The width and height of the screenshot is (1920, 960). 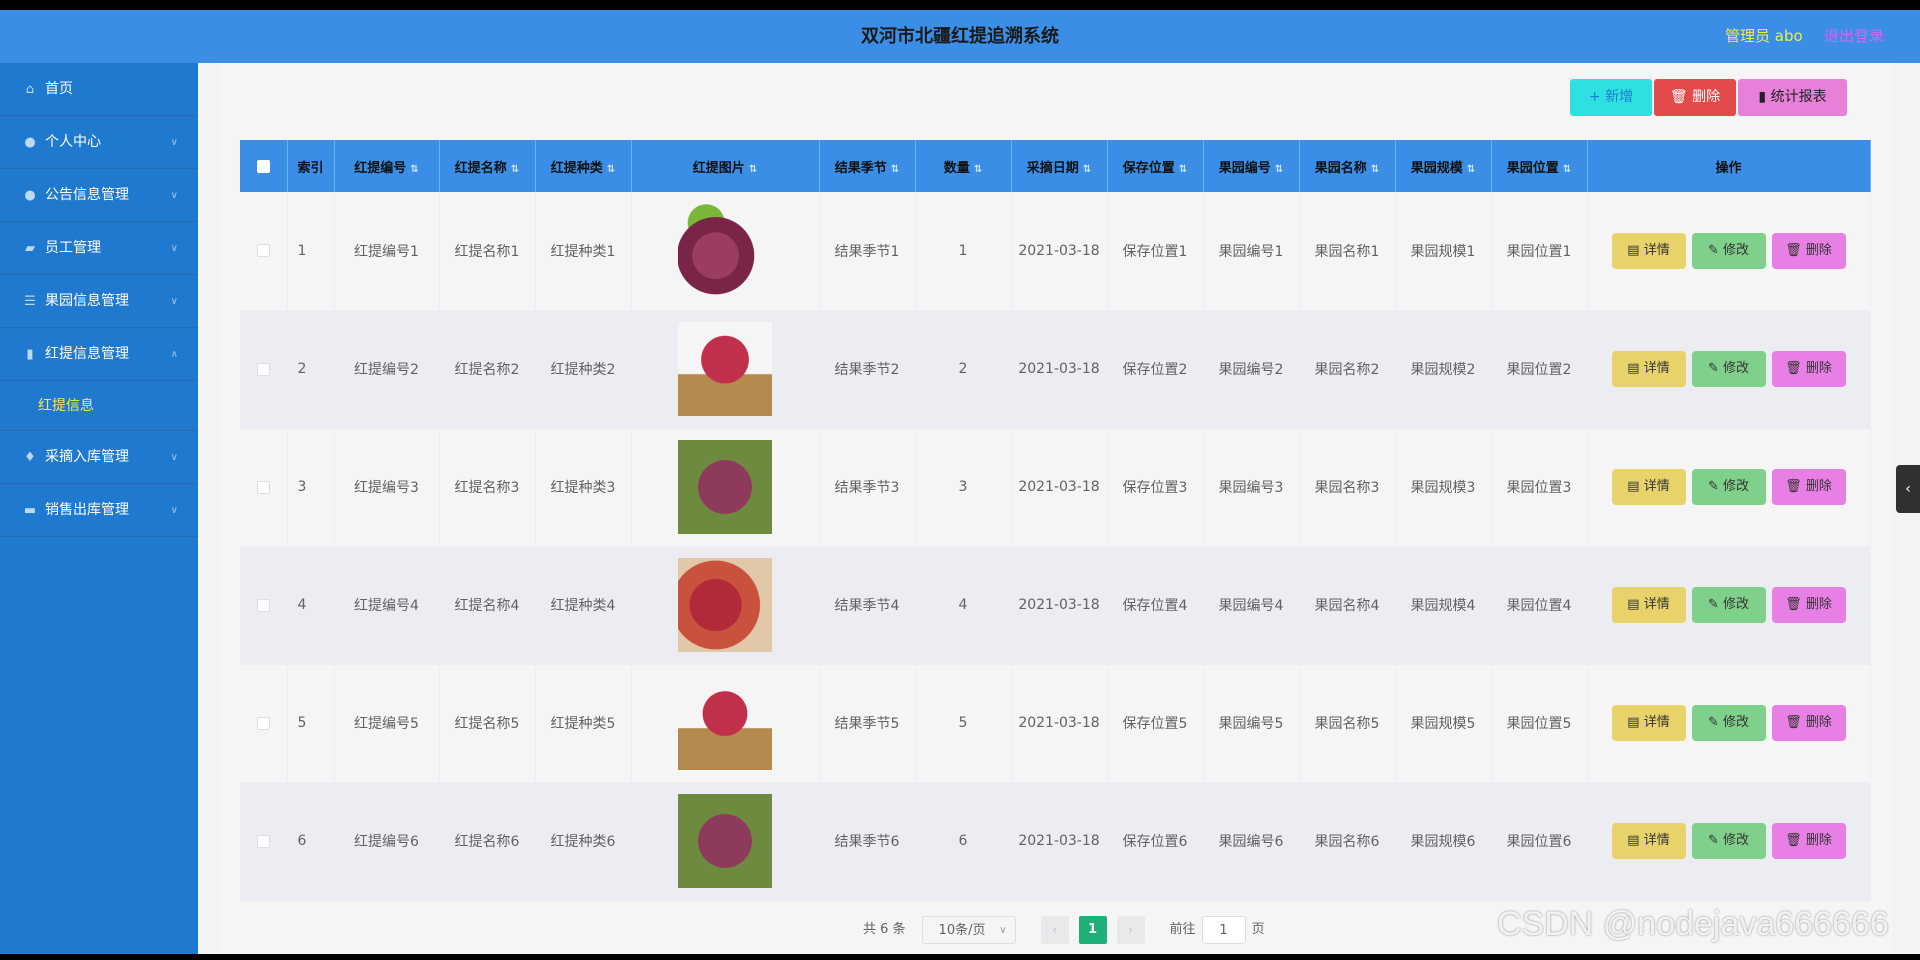 What do you see at coordinates (867, 166) in the screenshot?
I see `col-header: 结果季节 ⇅` at bounding box center [867, 166].